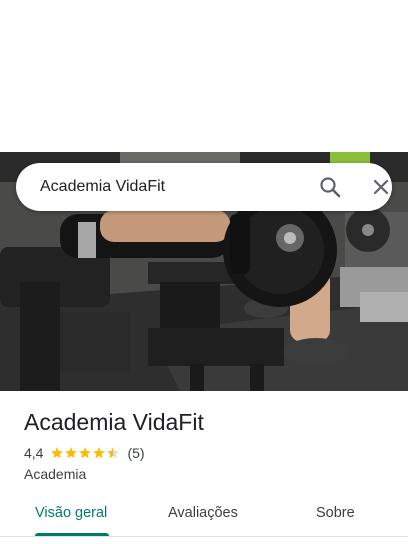 This screenshot has height=544, width=408. I want to click on search-input: Academia VidaFit, so click(102, 187).